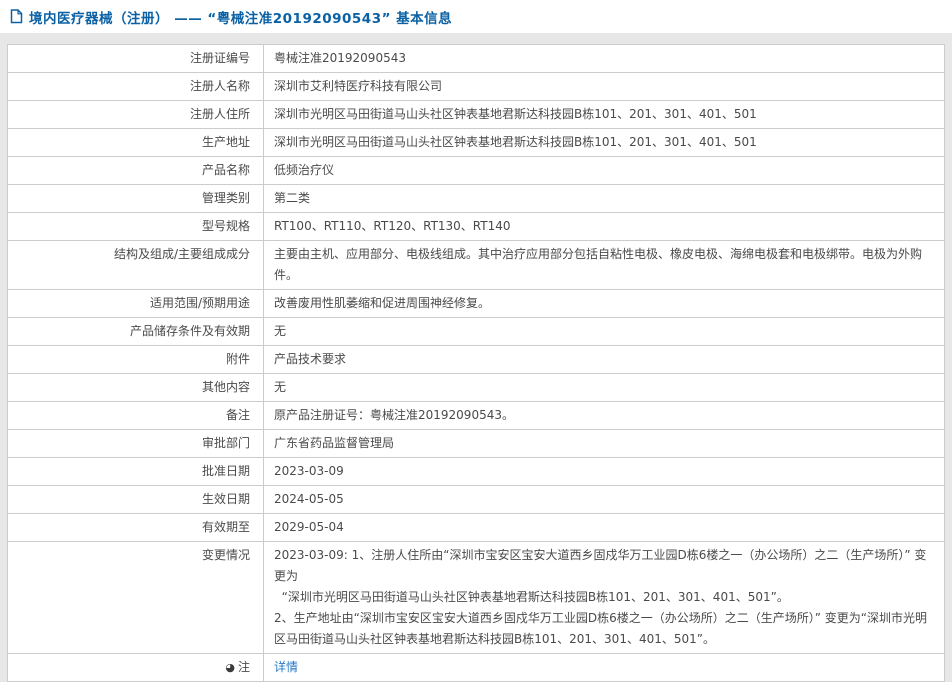 This screenshot has width=952, height=682. I want to click on row-value: 产品技术要求, so click(310, 359).